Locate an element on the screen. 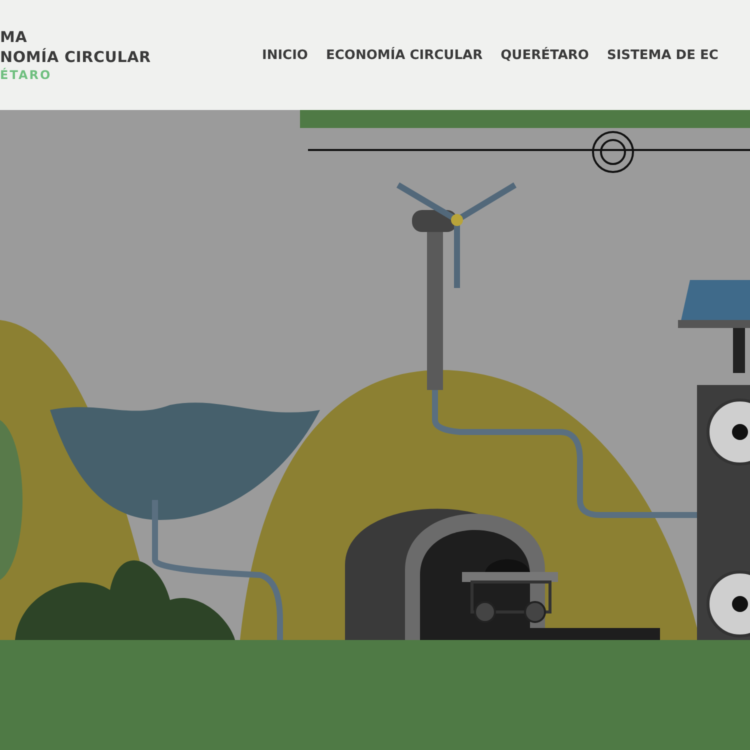 The image size is (750, 750). nav-link: INICIO is located at coordinates (285, 55).